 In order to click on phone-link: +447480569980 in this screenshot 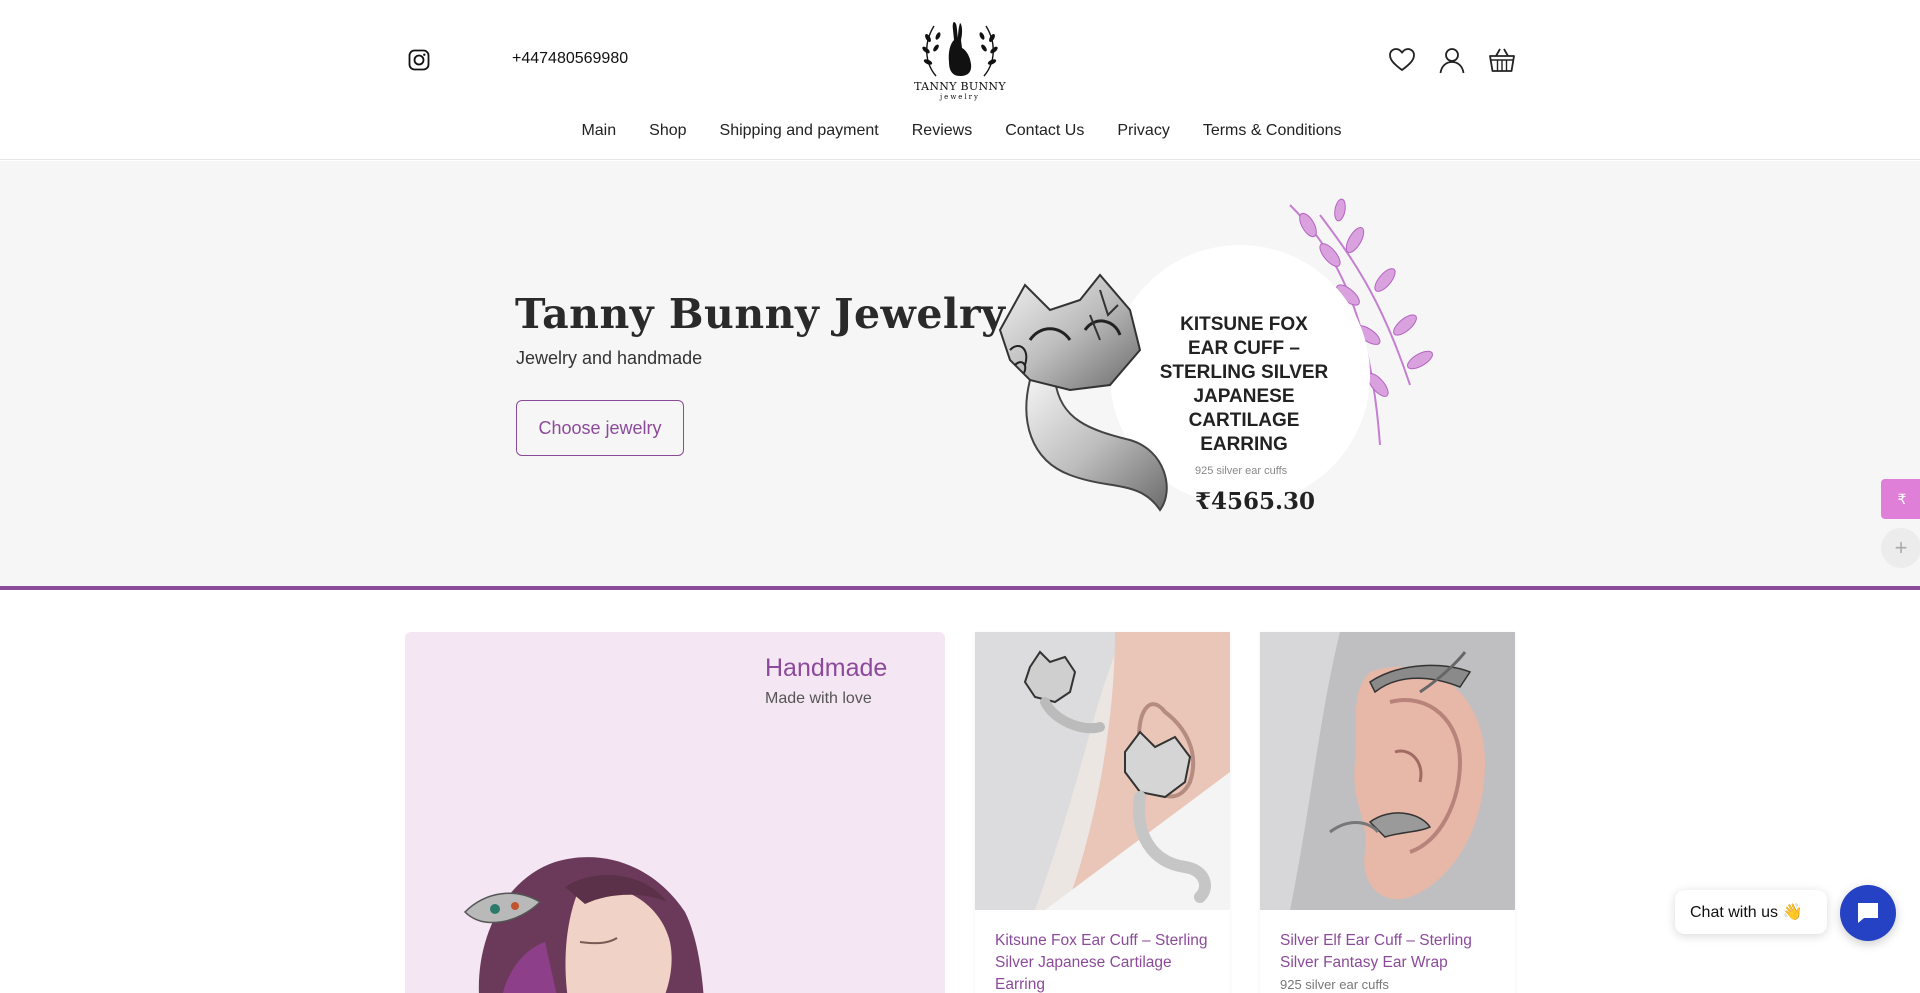, I will do `click(570, 59)`.